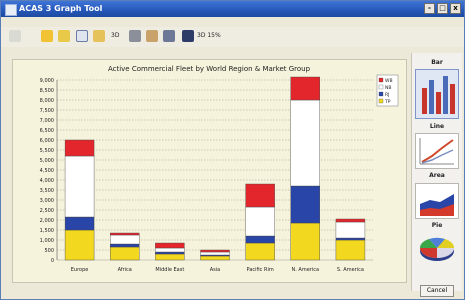  What do you see at coordinates (437, 126) in the screenshot?
I see `line-chart-label: Line` at bounding box center [437, 126].